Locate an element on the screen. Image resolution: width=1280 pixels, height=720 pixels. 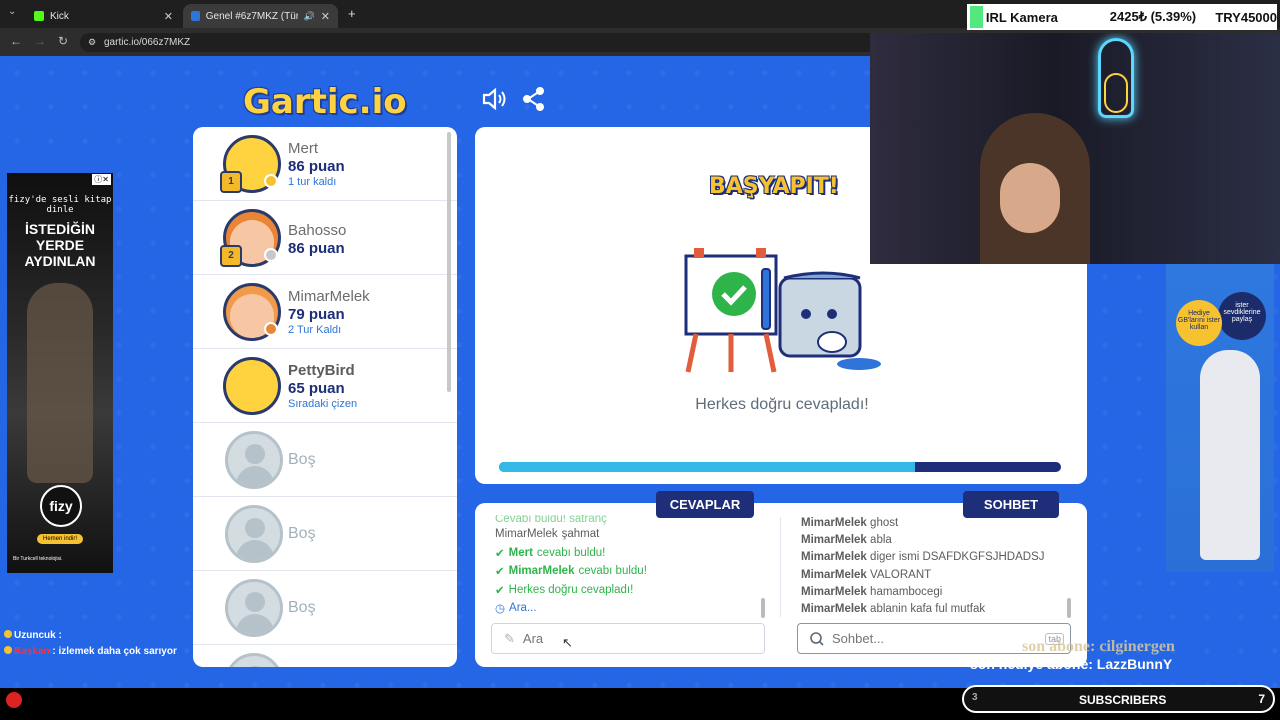
chat-text: abla is located at coordinates (881, 540).